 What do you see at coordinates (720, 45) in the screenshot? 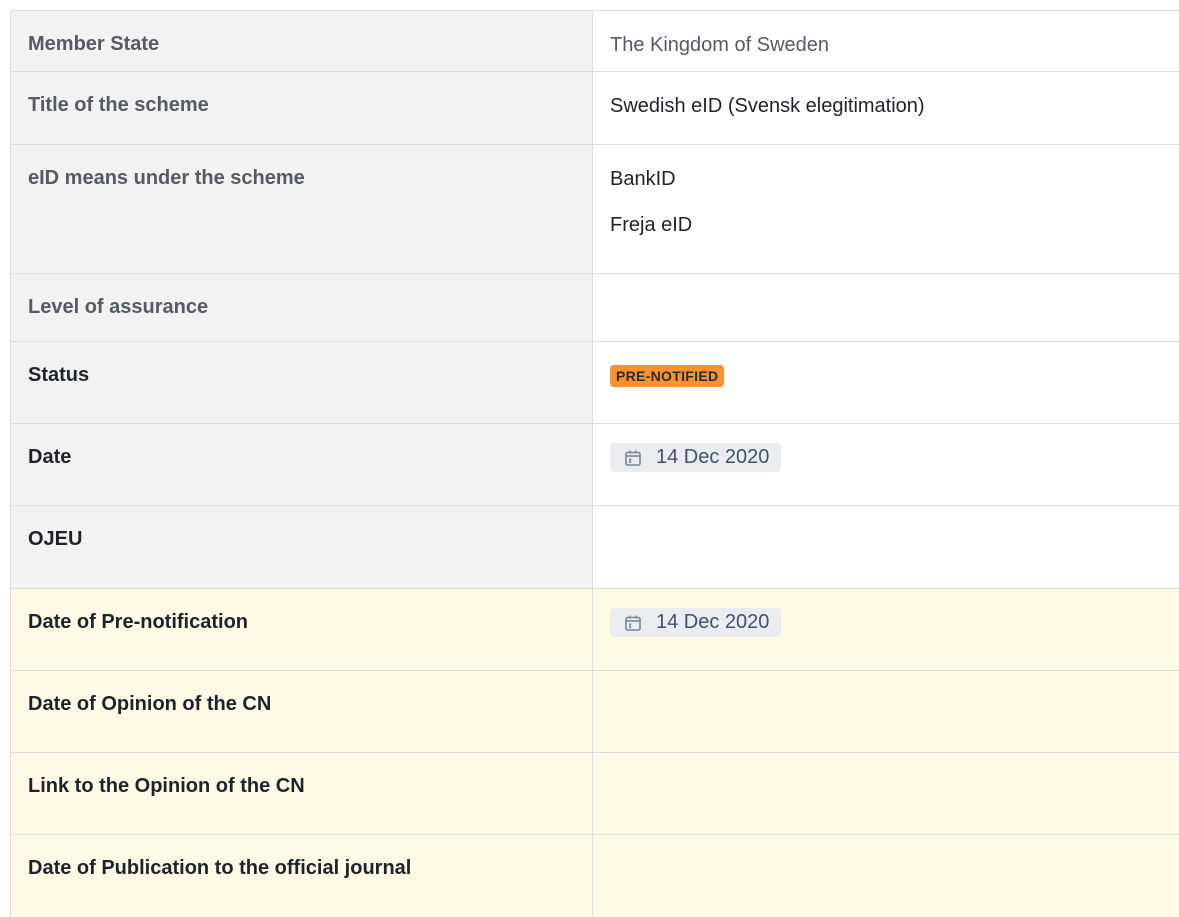
I see `member-state-value: The Kingdom of Sweden` at bounding box center [720, 45].